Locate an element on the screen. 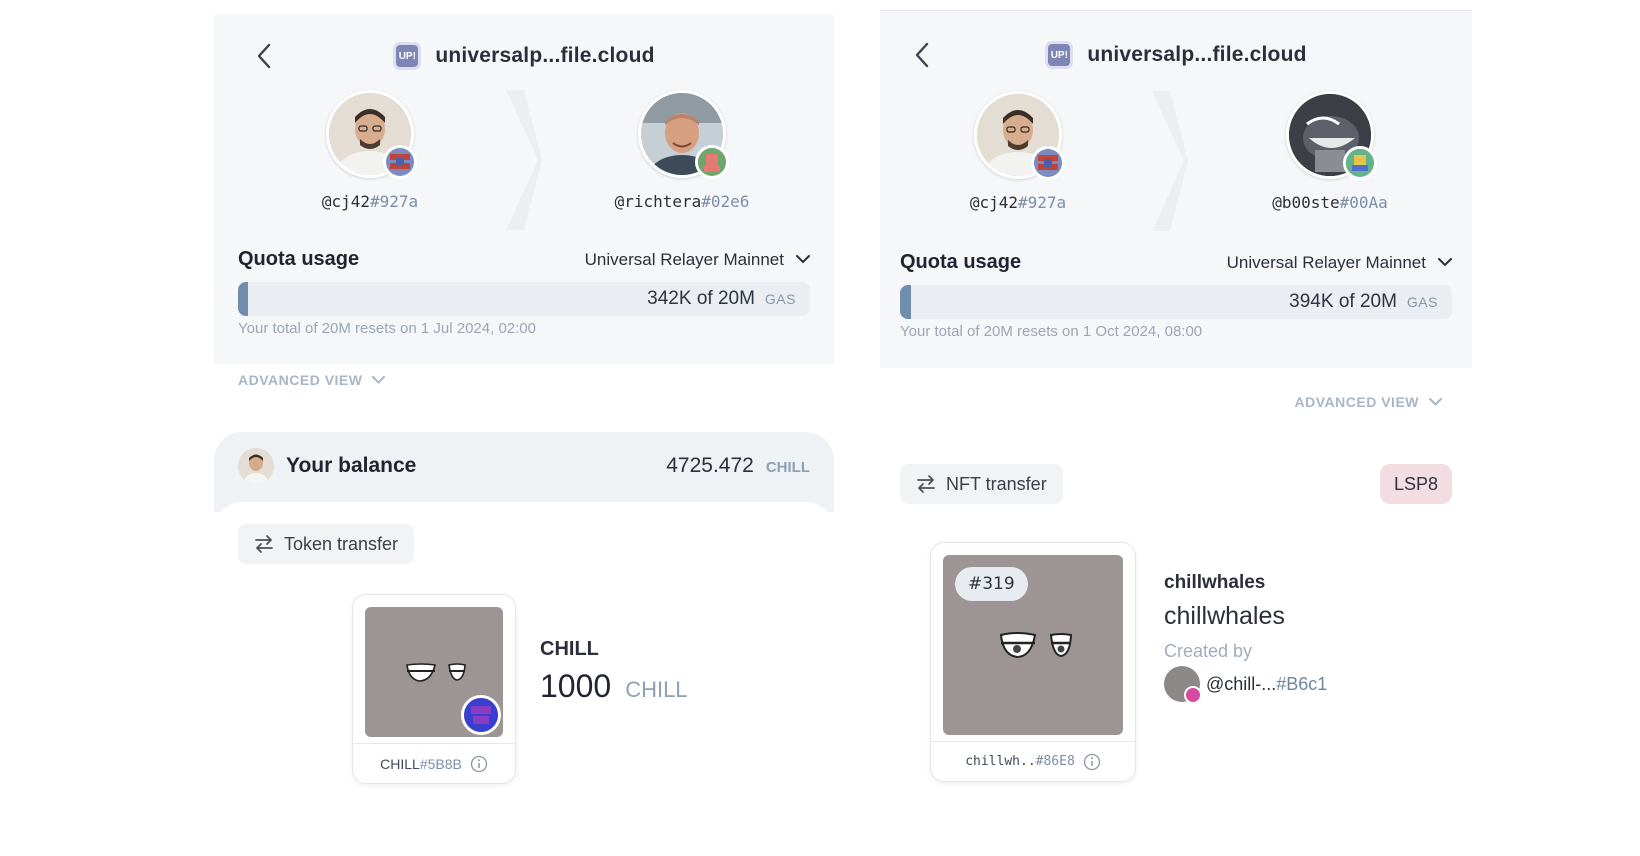 The image size is (1640, 856). nft-image: #319 is located at coordinates (1033, 645).